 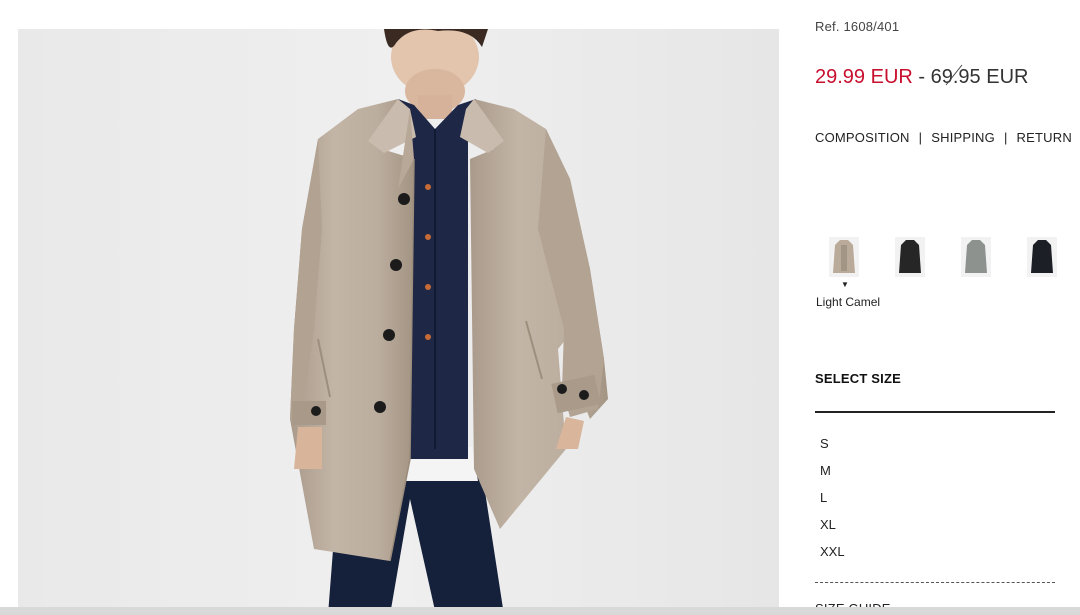 I want to click on horizontal-scrollbar, so click(x=540, y=611).